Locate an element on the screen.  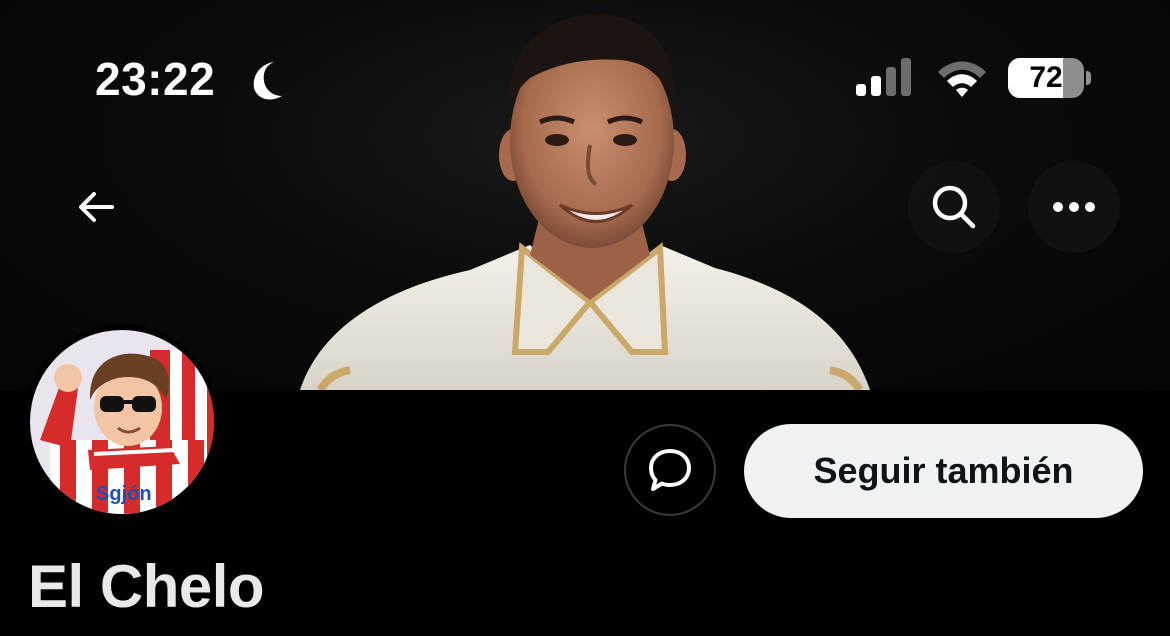
message-button is located at coordinates (670, 470).